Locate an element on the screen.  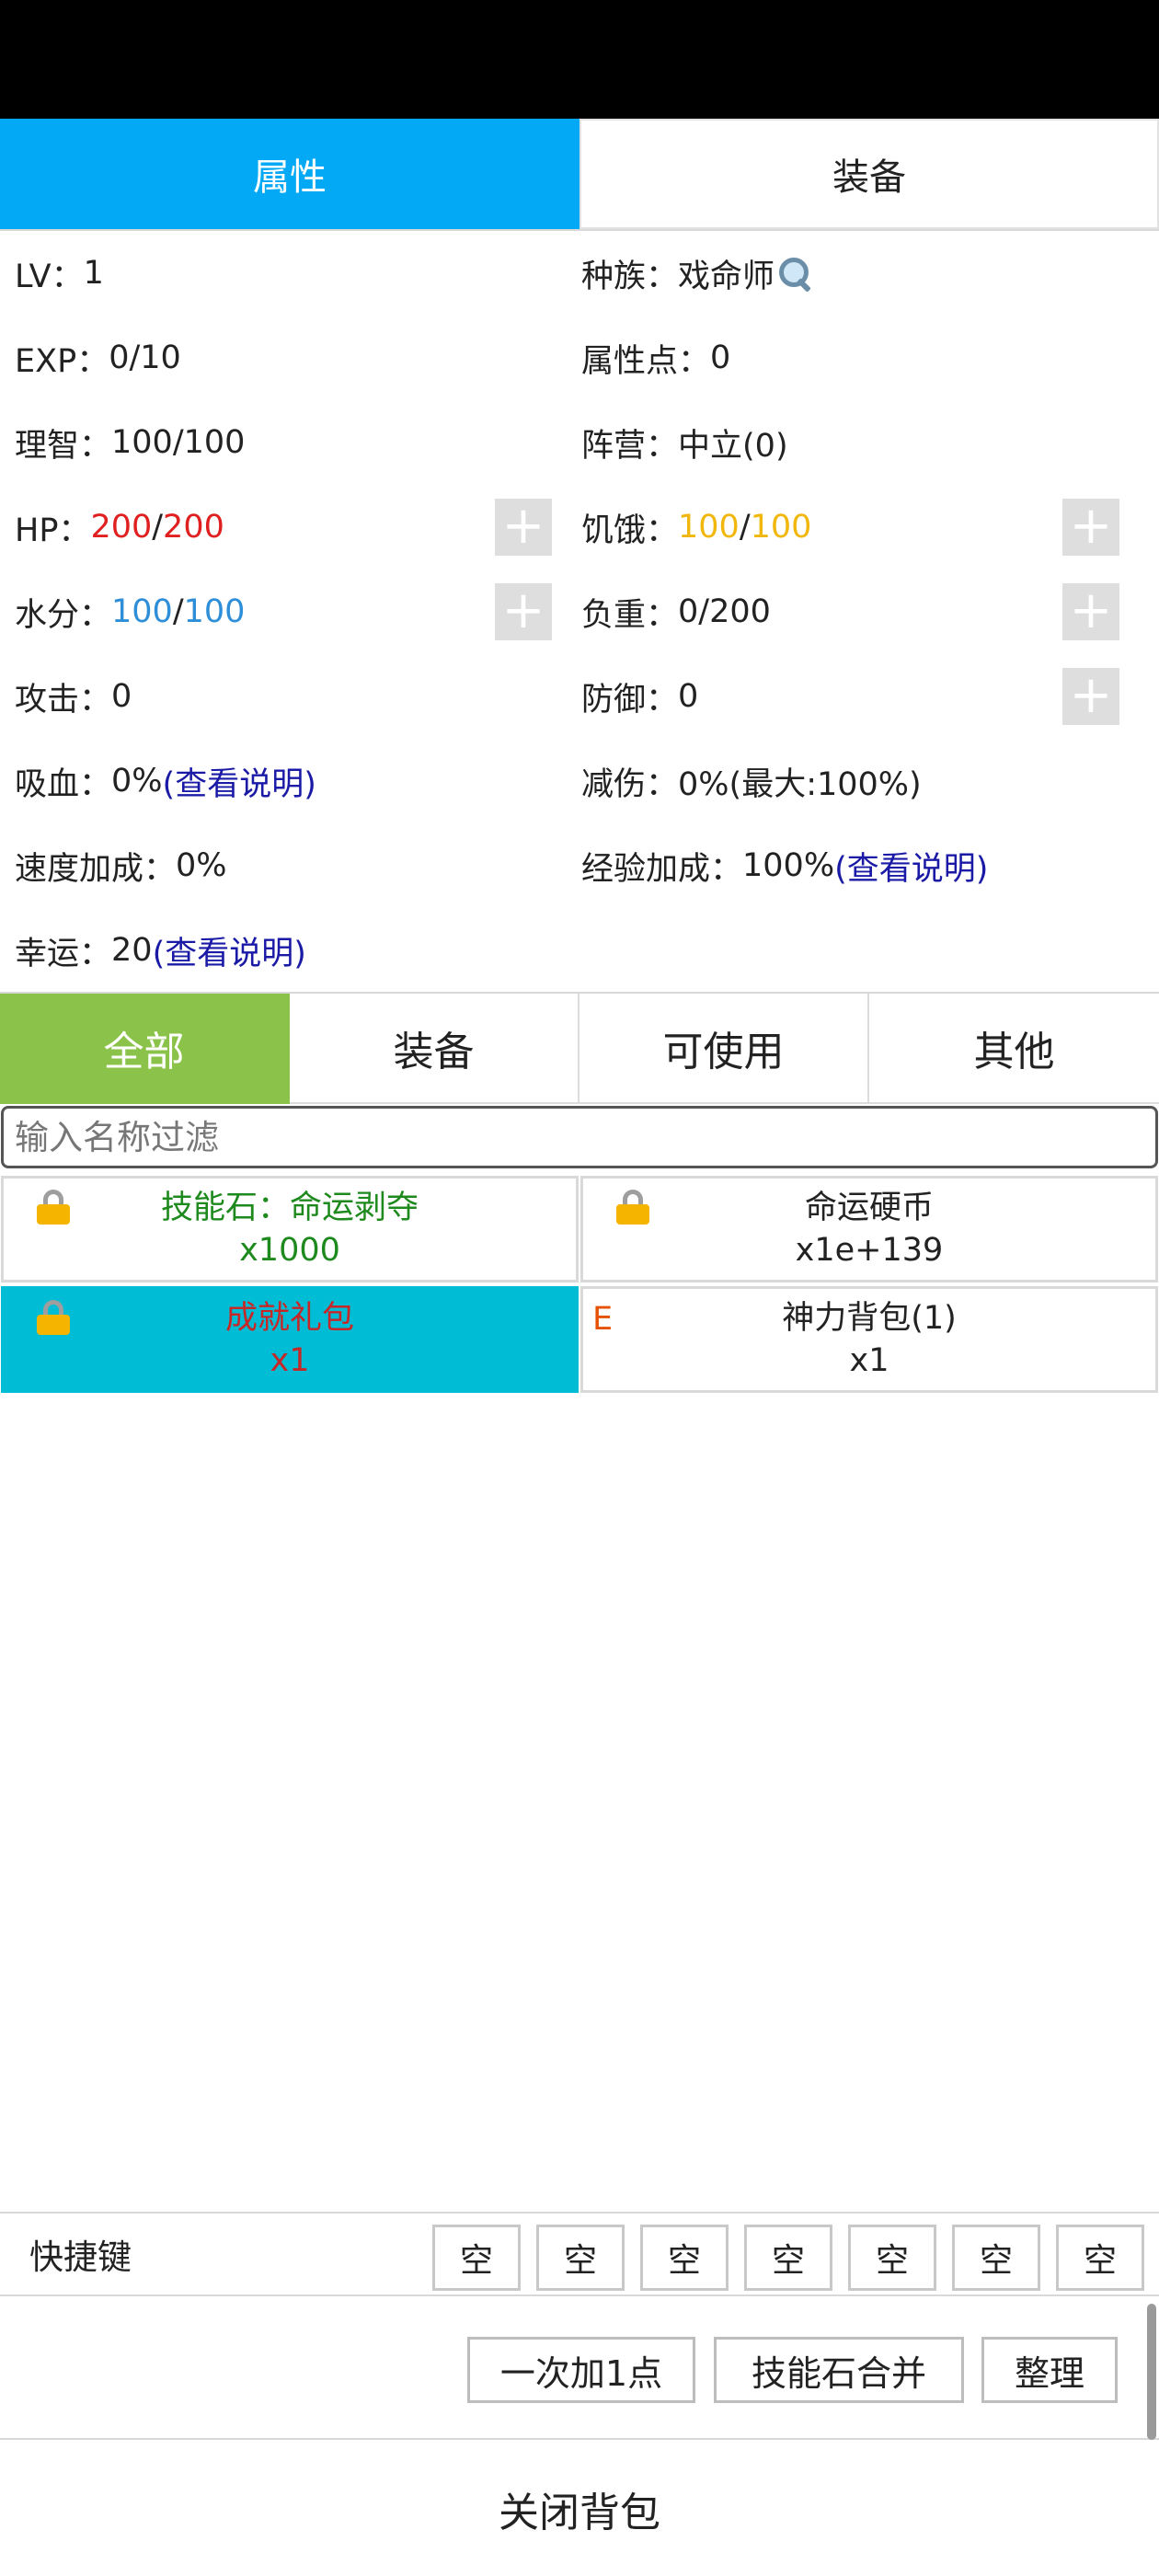
stat-attack: 攻击： 0 is located at coordinates (73, 698).